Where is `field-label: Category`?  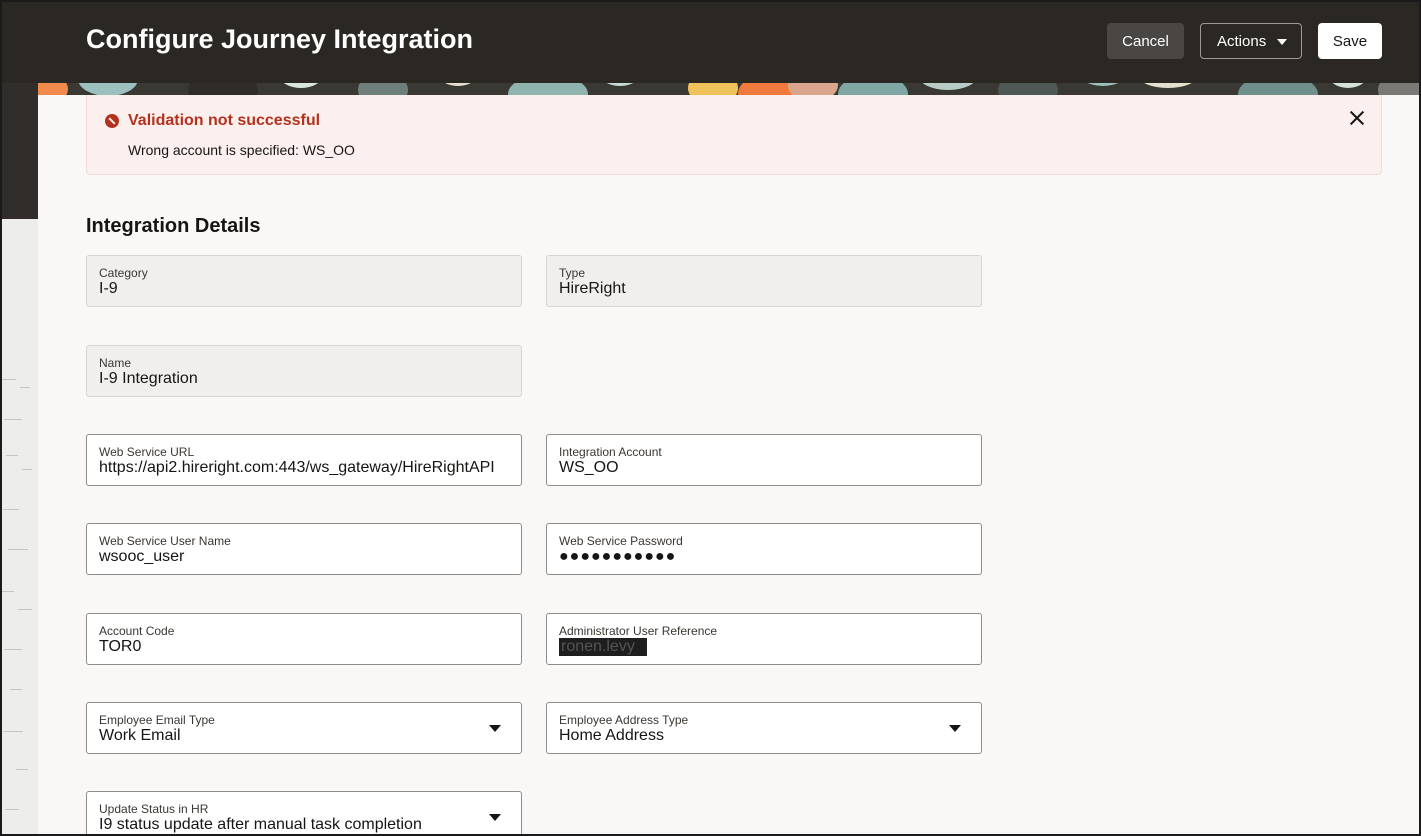
field-label: Category is located at coordinates (123, 273).